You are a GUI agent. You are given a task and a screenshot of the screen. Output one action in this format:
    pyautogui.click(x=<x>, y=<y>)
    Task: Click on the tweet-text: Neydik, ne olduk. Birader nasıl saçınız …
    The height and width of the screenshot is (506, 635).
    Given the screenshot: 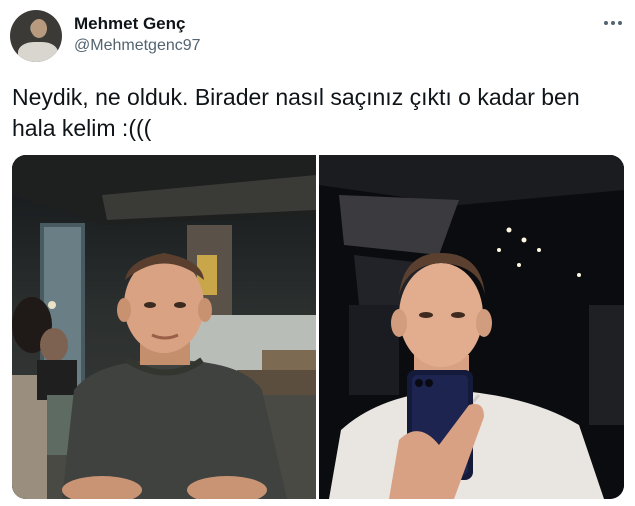 What is the action you would take?
    pyautogui.click(x=317, y=113)
    